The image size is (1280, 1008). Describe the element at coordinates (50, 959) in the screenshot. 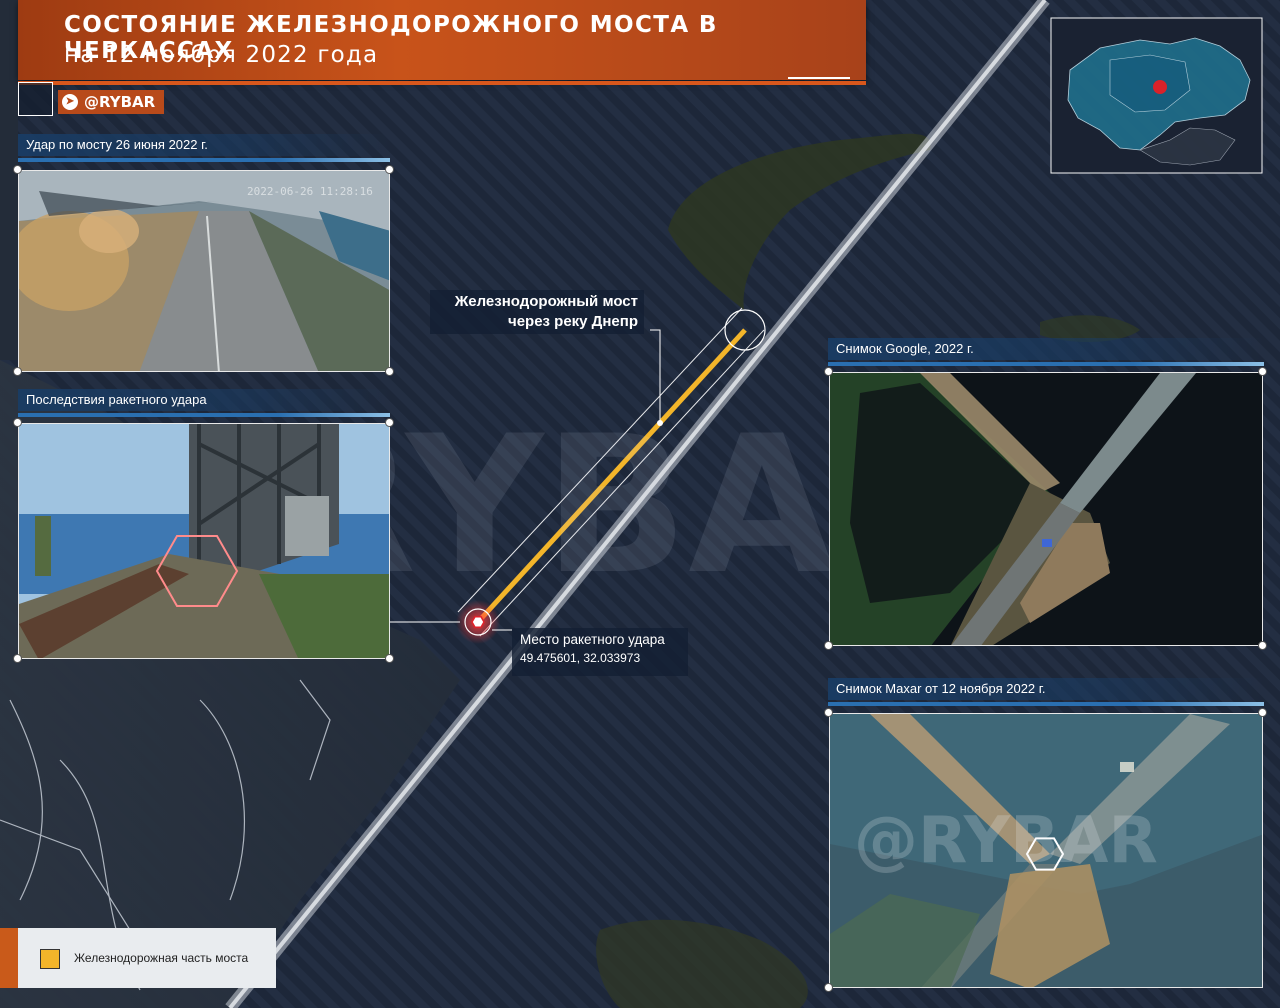

I see `legend-swatch-railway` at that location.